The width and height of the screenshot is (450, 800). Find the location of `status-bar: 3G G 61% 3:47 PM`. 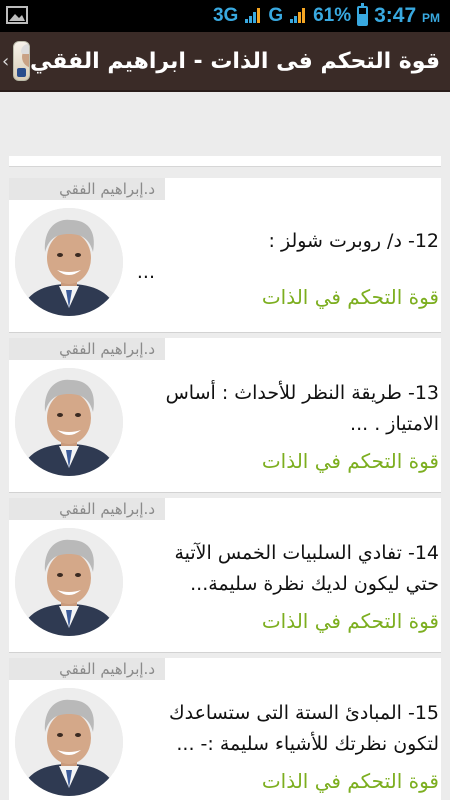

status-bar: 3G G 61% 3:47 PM is located at coordinates (225, 16).